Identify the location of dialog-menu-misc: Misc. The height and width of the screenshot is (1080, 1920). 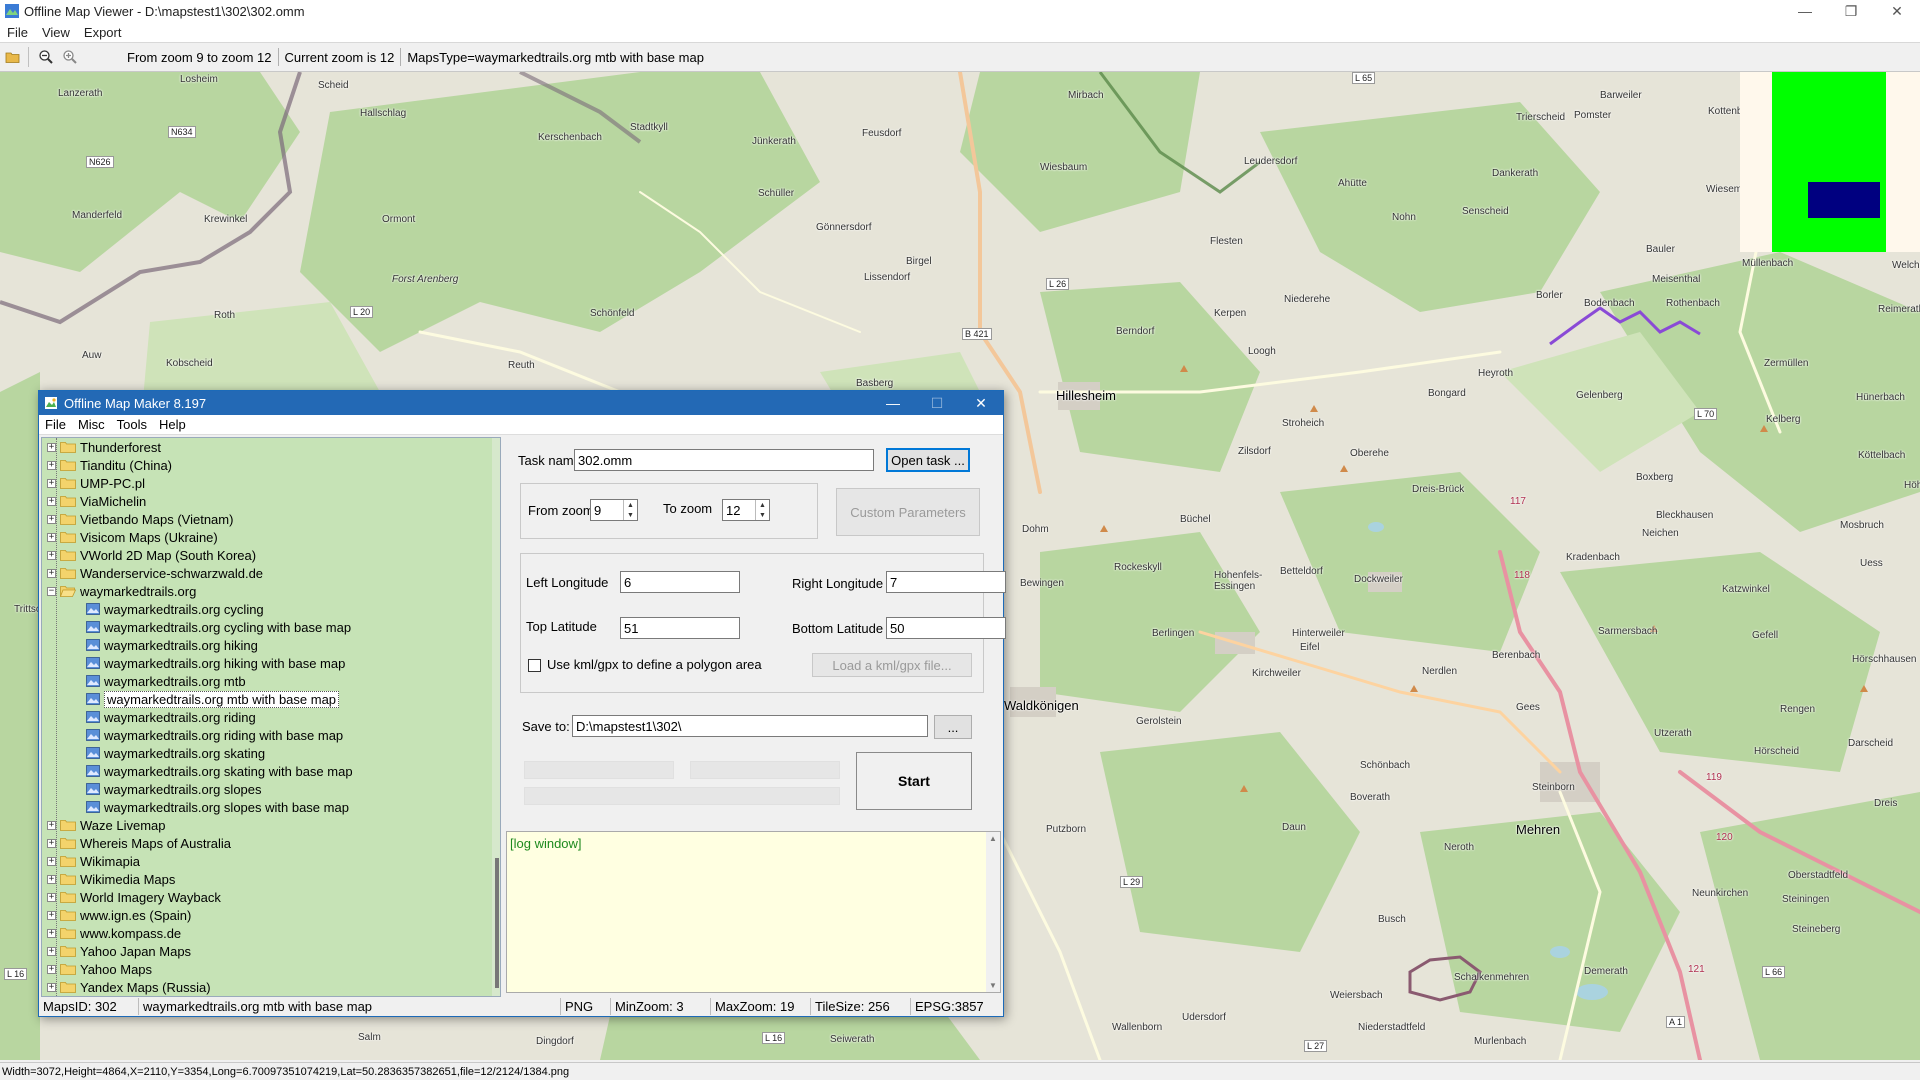
(91, 424).